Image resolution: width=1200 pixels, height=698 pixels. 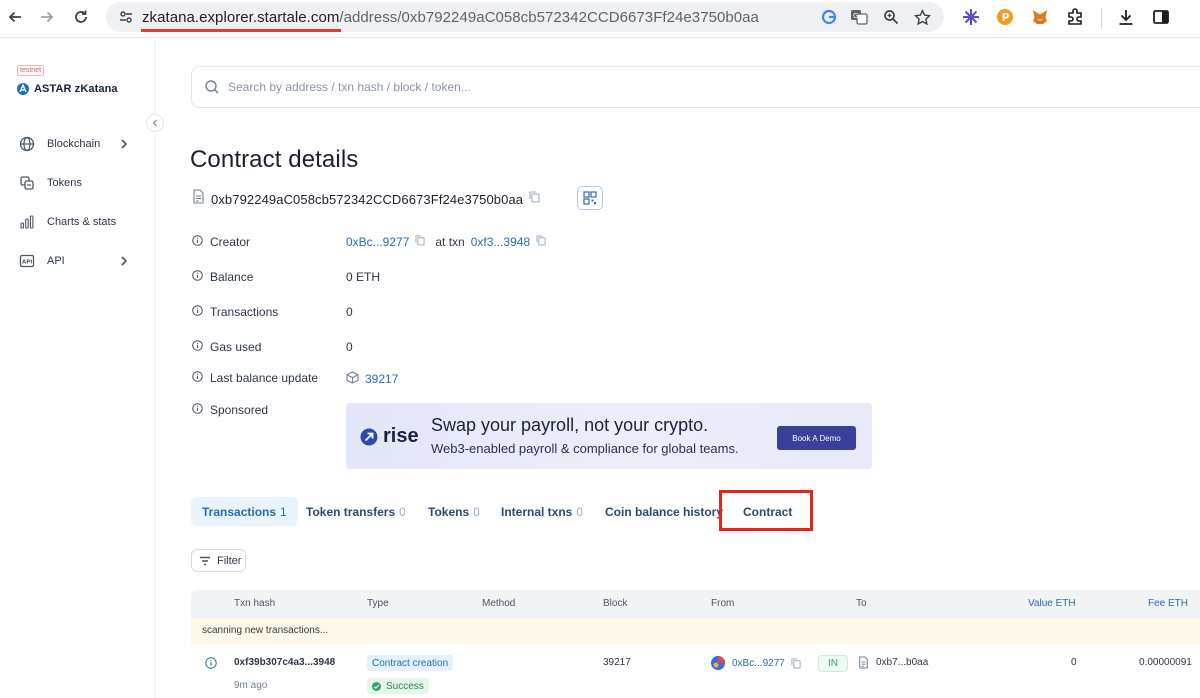 What do you see at coordinates (718, 663) in the screenshot?
I see `address-avatar-icon` at bounding box center [718, 663].